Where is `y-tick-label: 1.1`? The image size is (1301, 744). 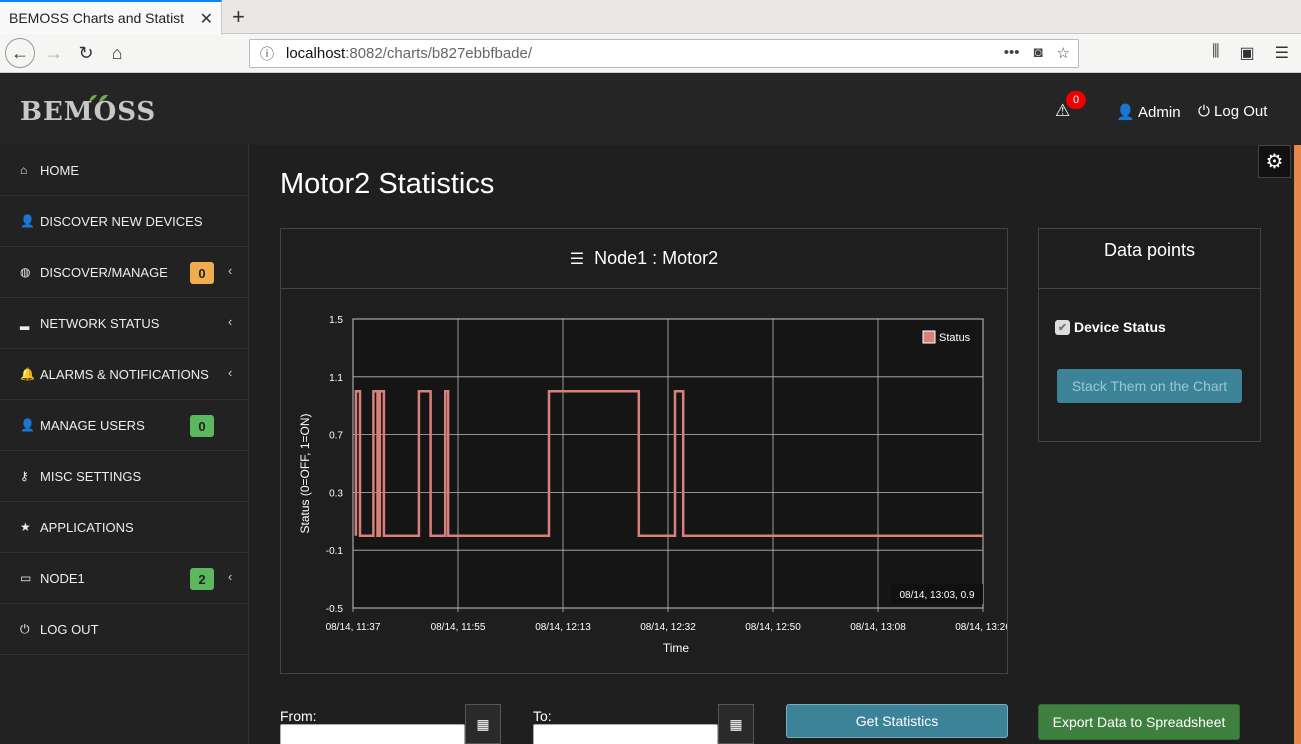
y-tick-label: 1.1 is located at coordinates (336, 378).